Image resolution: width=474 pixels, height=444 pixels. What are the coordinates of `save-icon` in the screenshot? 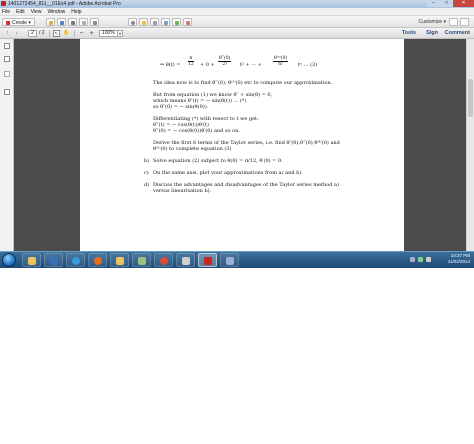 It's located at (61, 22).